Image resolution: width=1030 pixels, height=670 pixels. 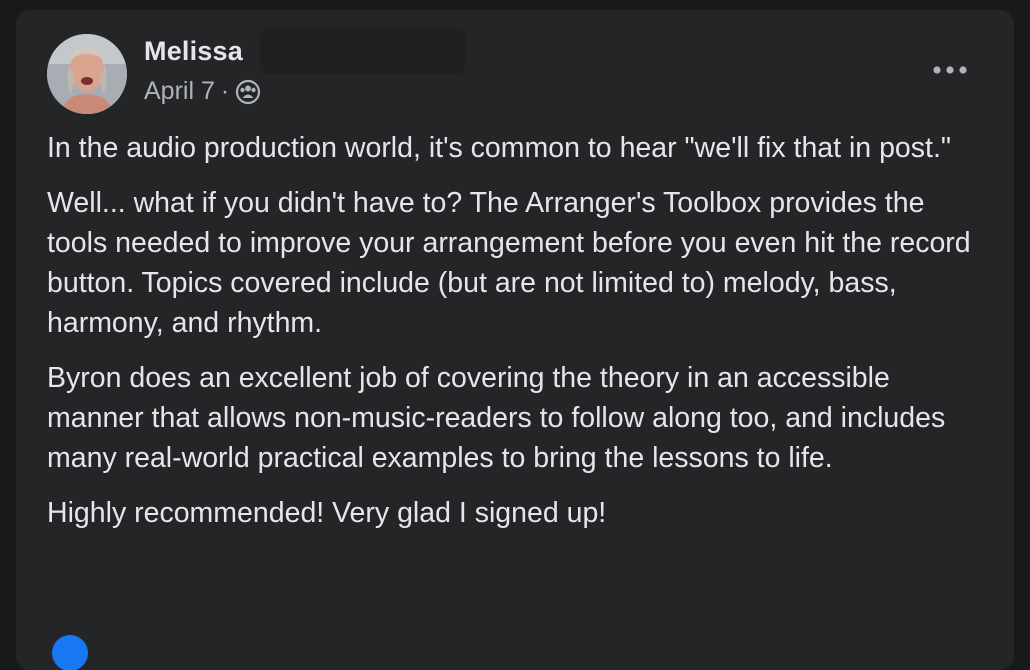 I want to click on post-meta: April 7 ·, so click(x=202, y=91).